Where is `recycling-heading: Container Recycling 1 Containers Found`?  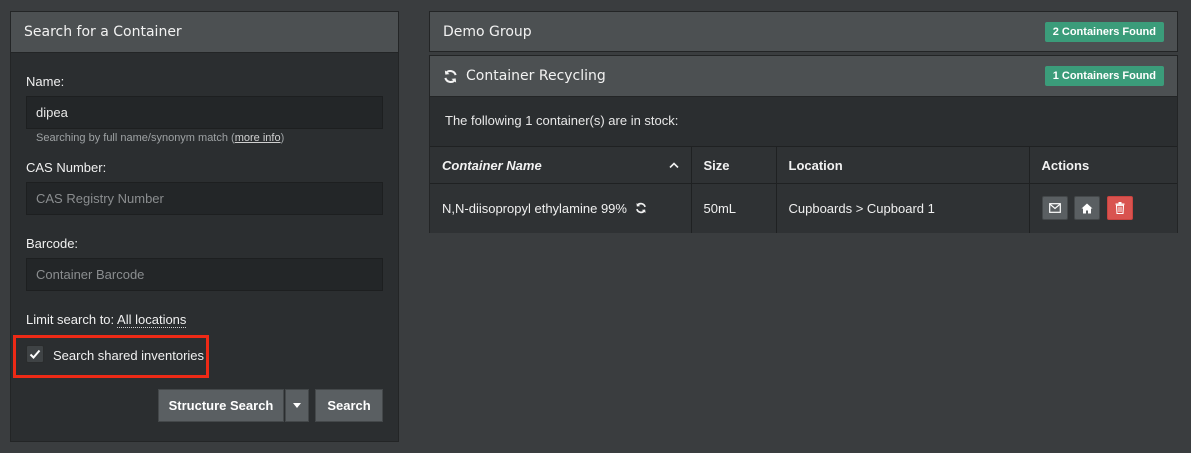
recycling-heading: Container Recycling 1 Containers Found is located at coordinates (803, 76).